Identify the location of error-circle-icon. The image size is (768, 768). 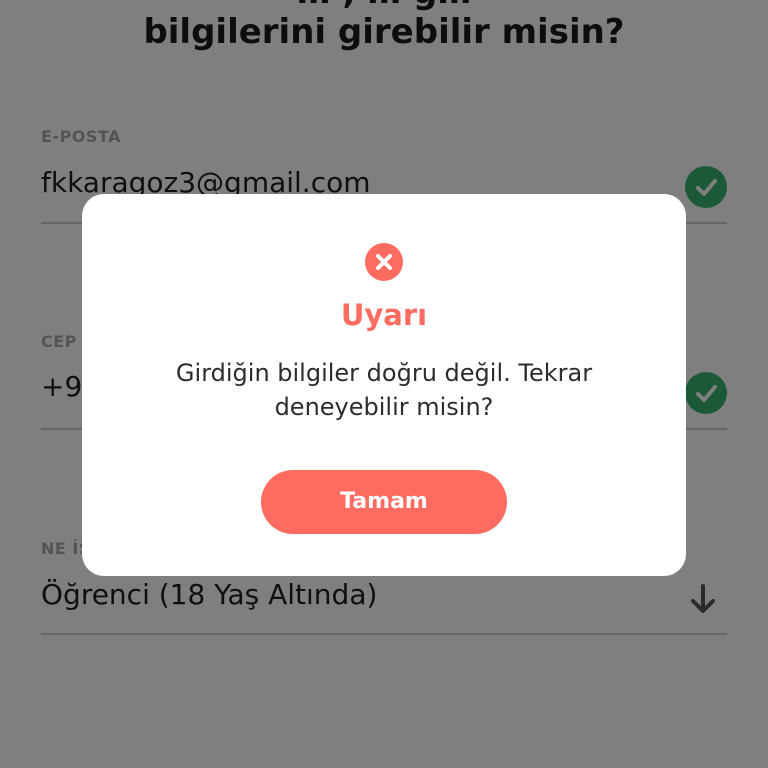
(384, 262).